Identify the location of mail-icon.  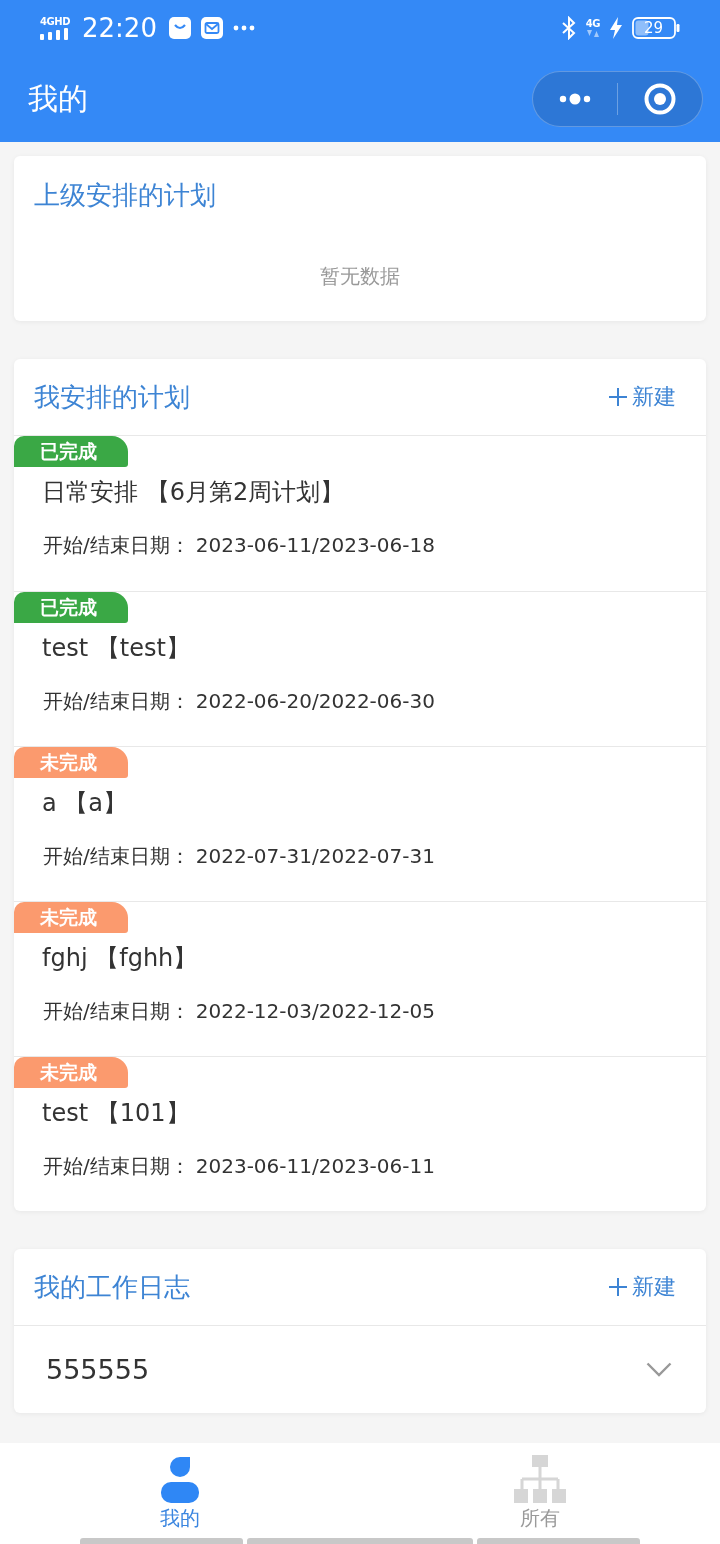
(211, 28).